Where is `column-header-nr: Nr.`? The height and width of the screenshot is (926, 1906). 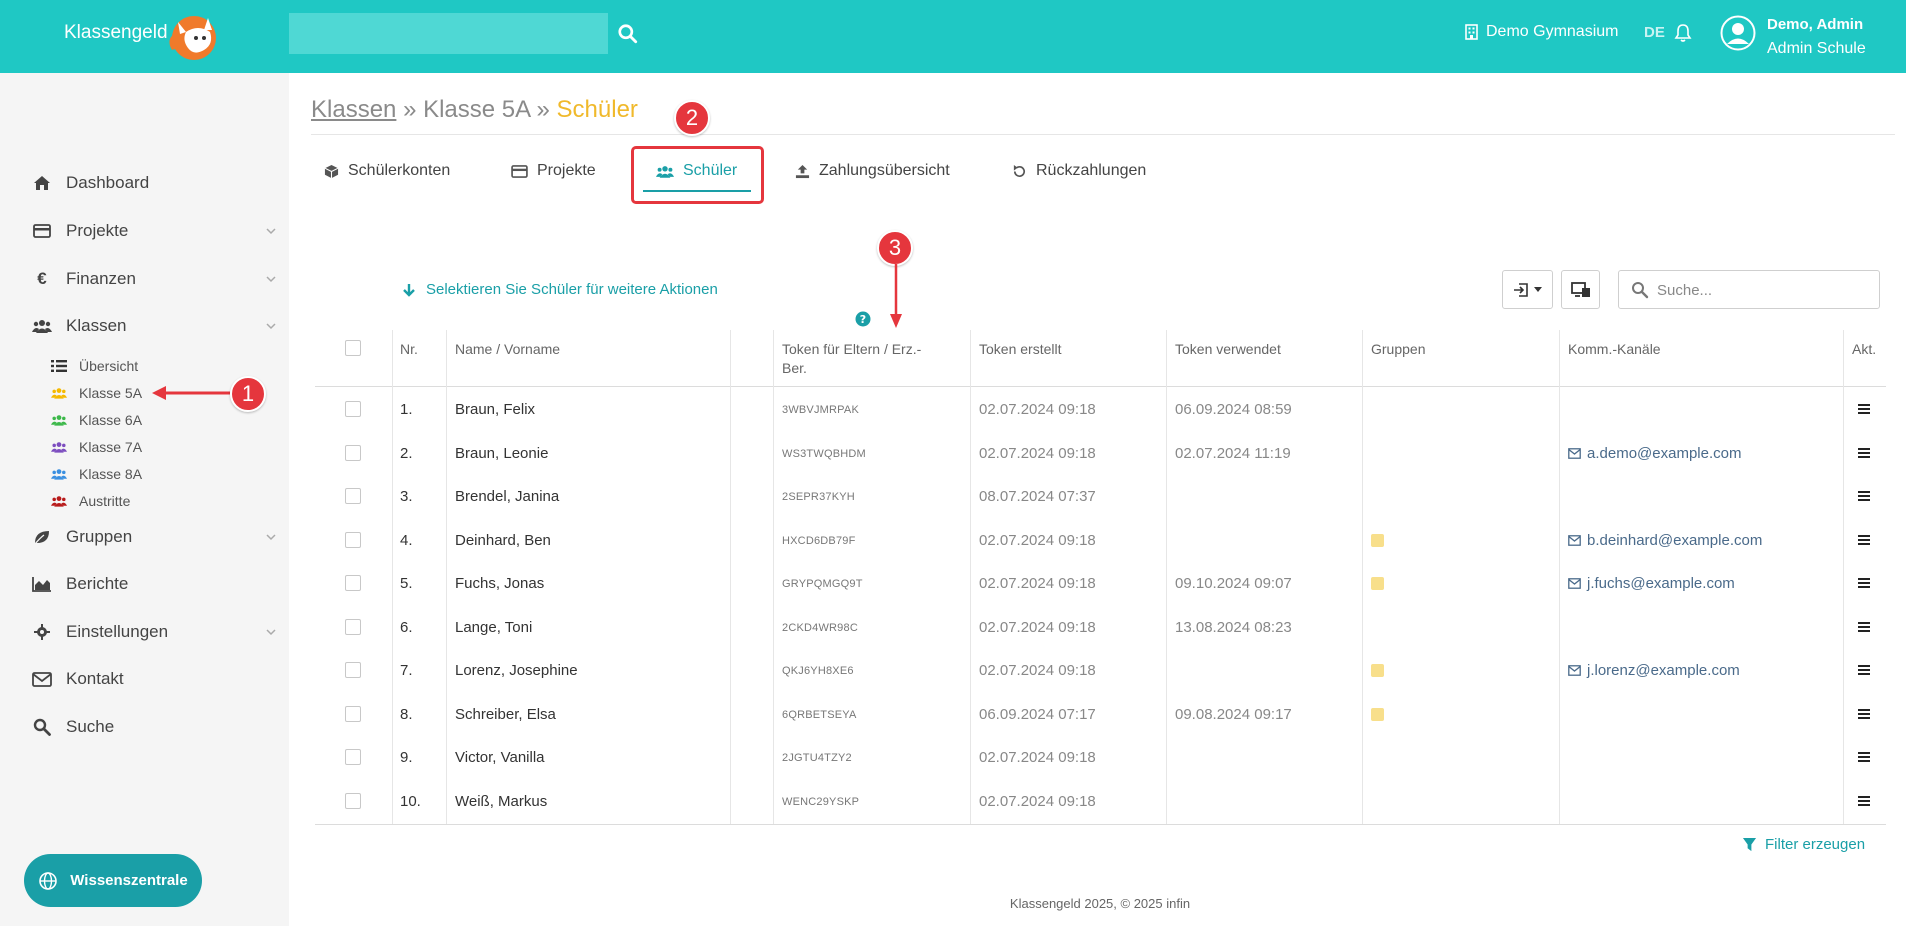
column-header-nr: Nr. is located at coordinates (409, 349).